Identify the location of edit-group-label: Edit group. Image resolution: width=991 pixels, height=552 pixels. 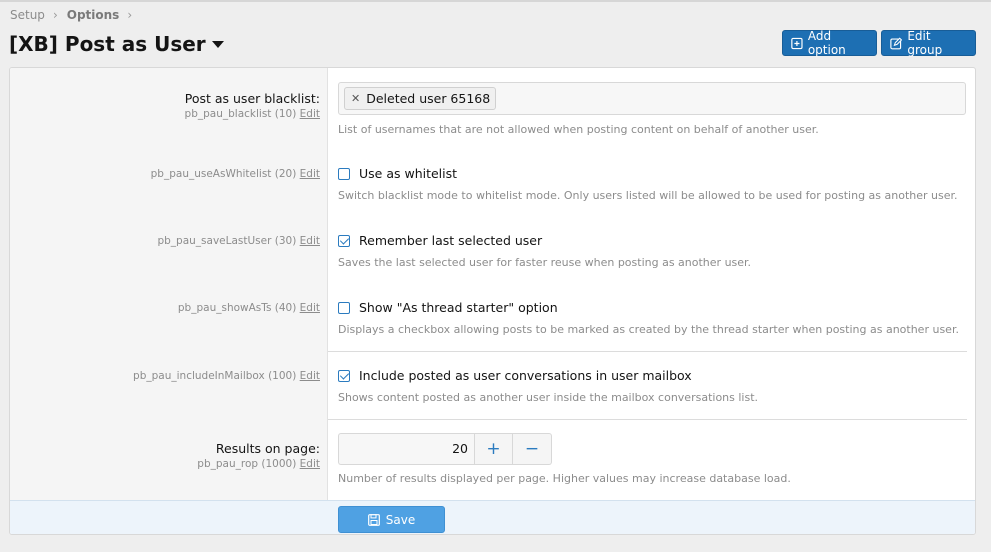
(925, 43).